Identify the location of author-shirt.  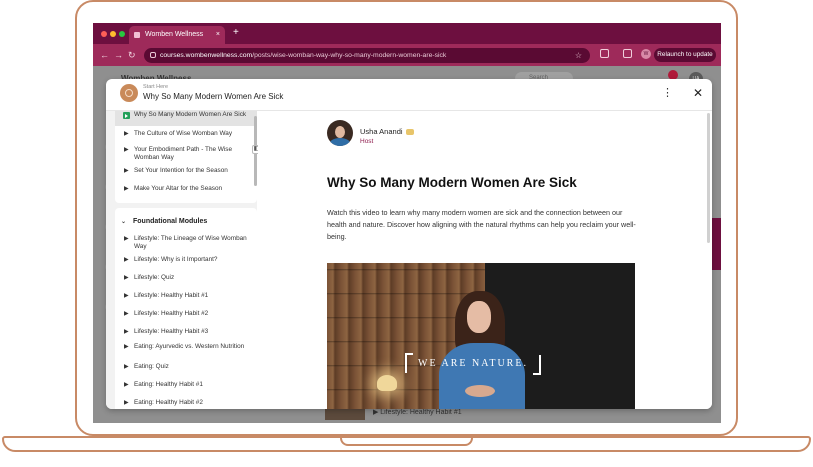
(340, 142).